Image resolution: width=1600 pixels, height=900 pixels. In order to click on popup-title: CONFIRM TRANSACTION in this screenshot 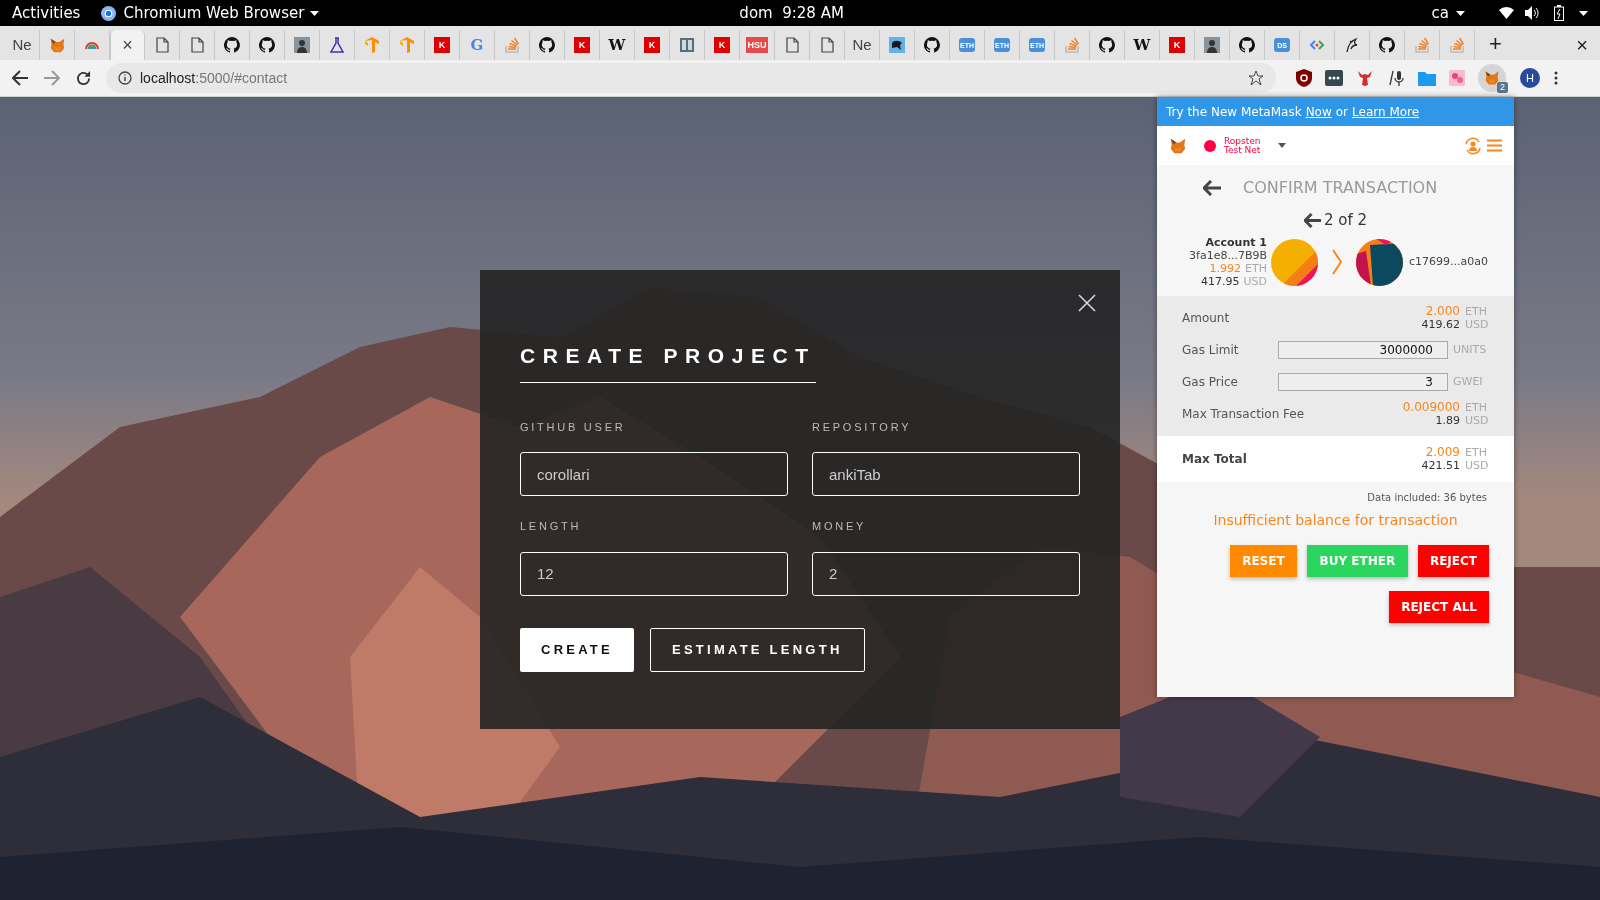, I will do `click(1340, 188)`.